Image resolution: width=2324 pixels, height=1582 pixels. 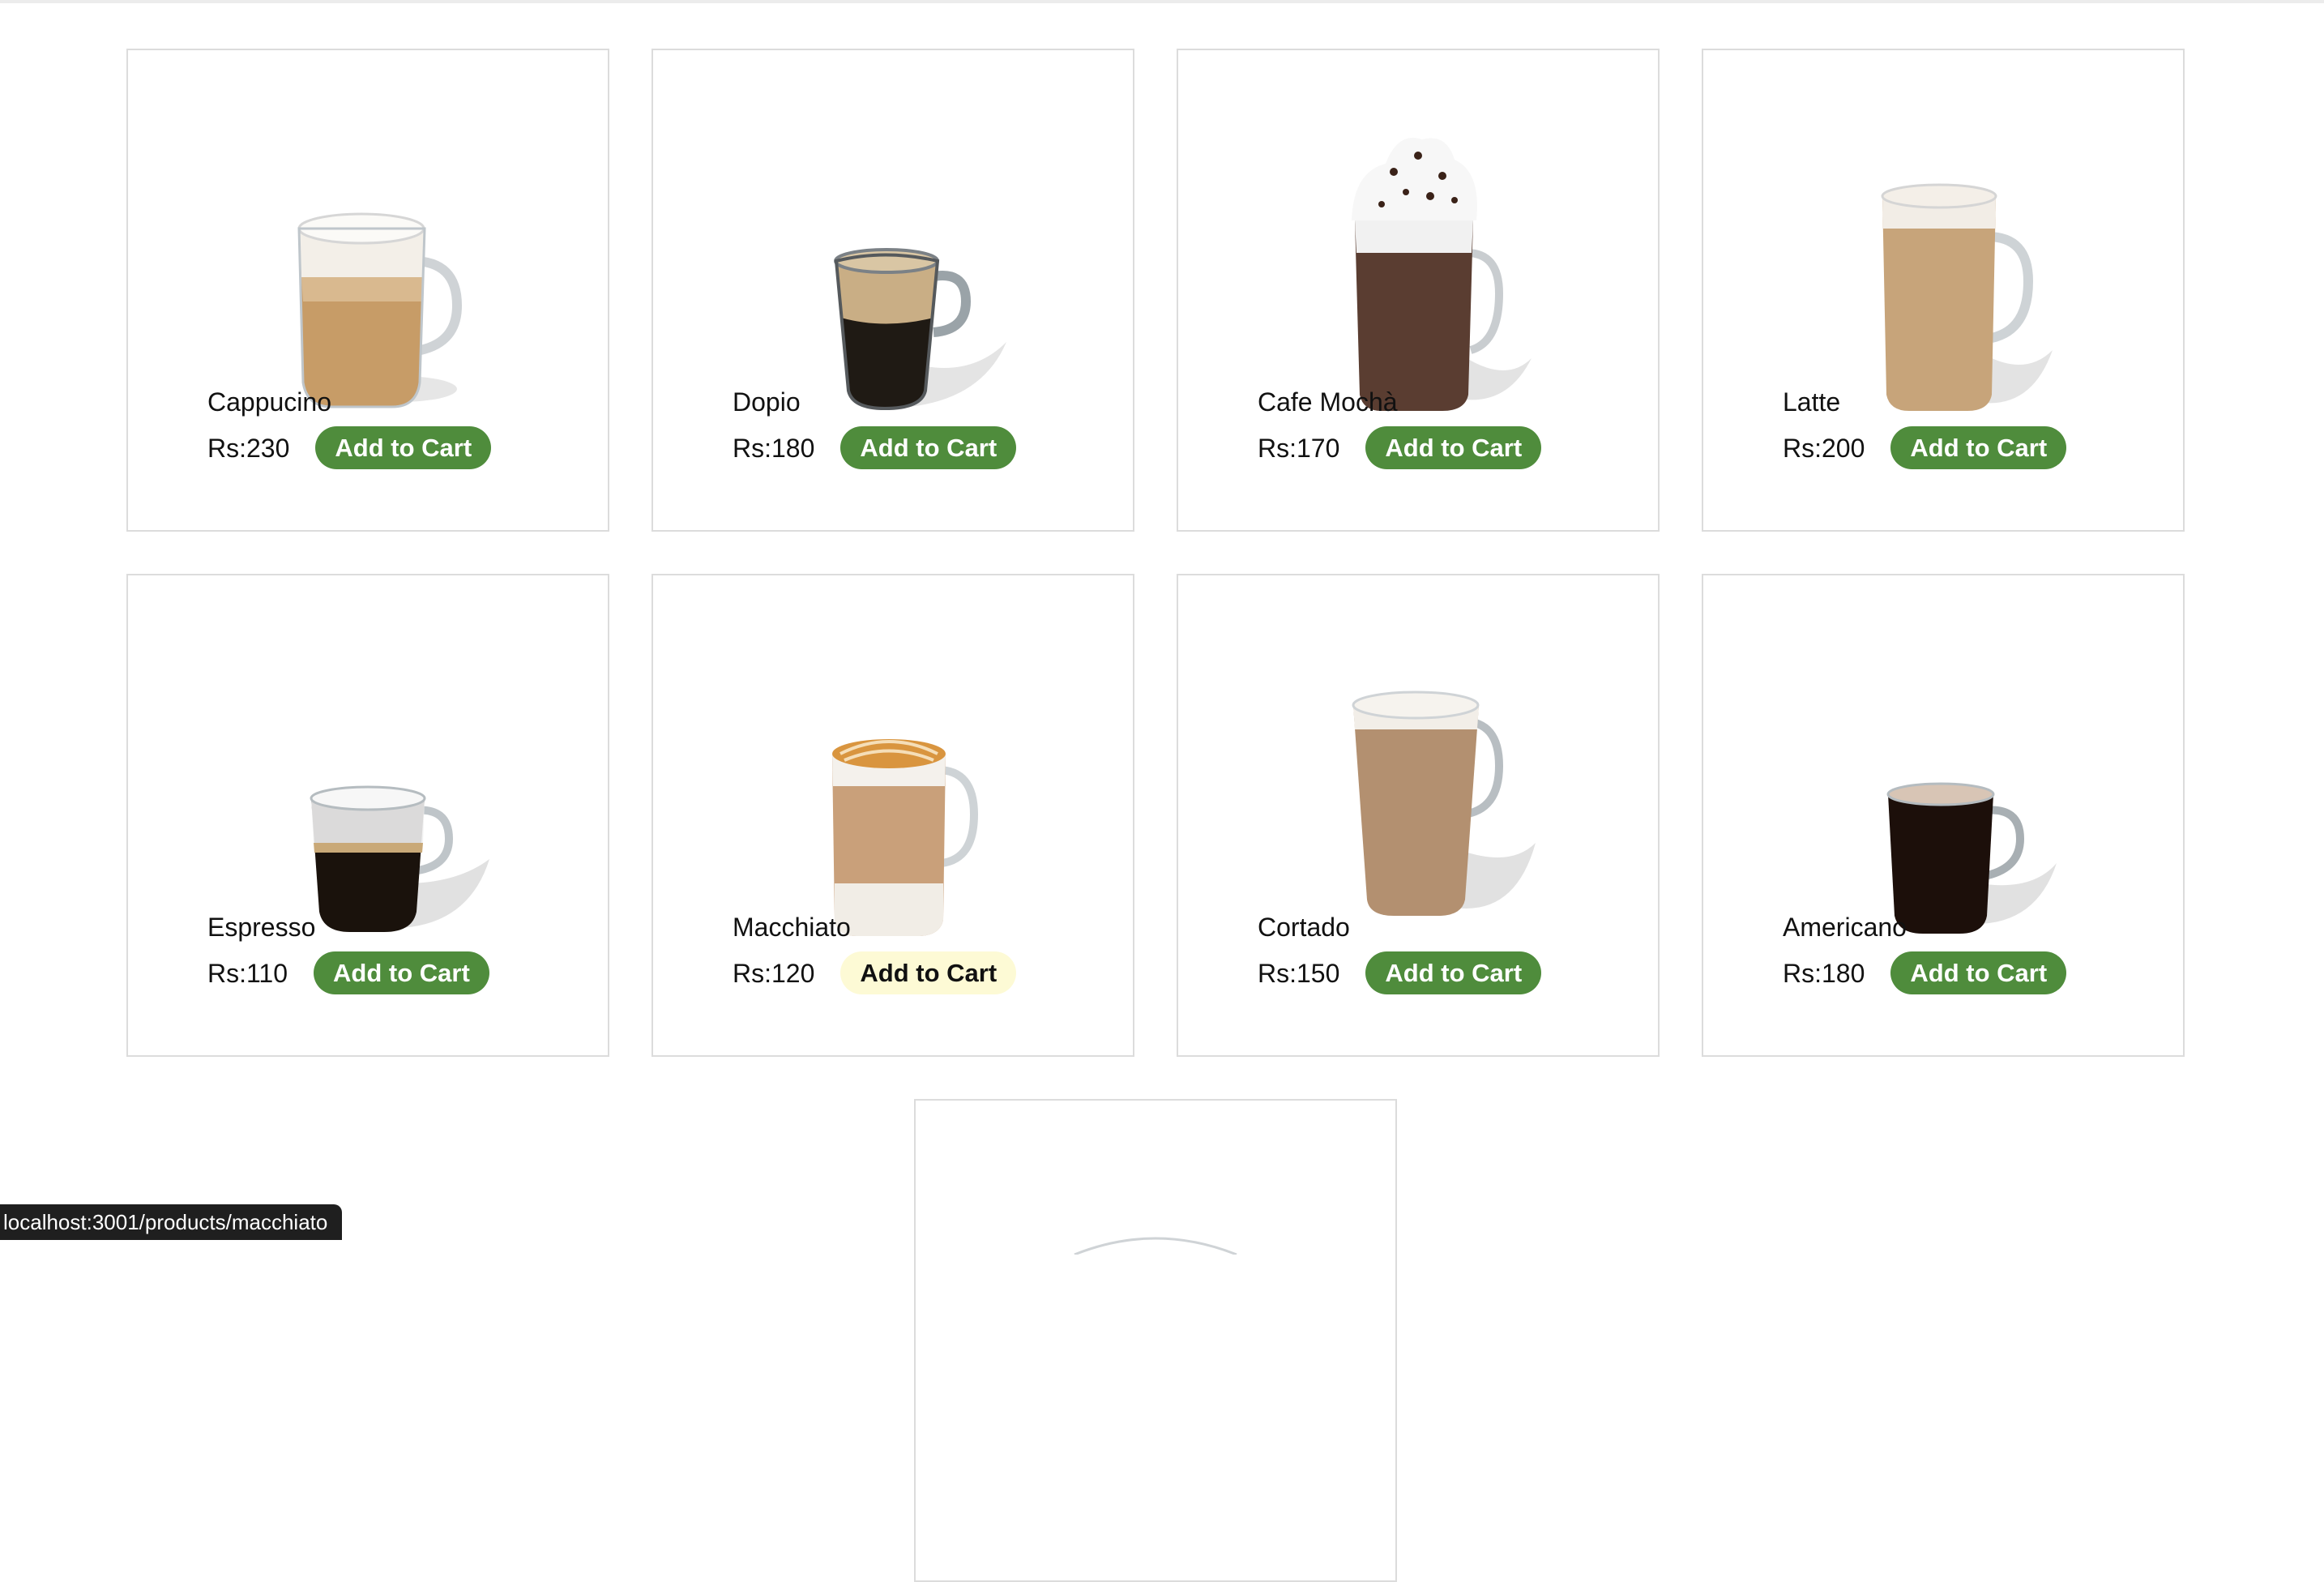 What do you see at coordinates (1444, 803) in the screenshot?
I see `cortado-glass-mug-icon` at bounding box center [1444, 803].